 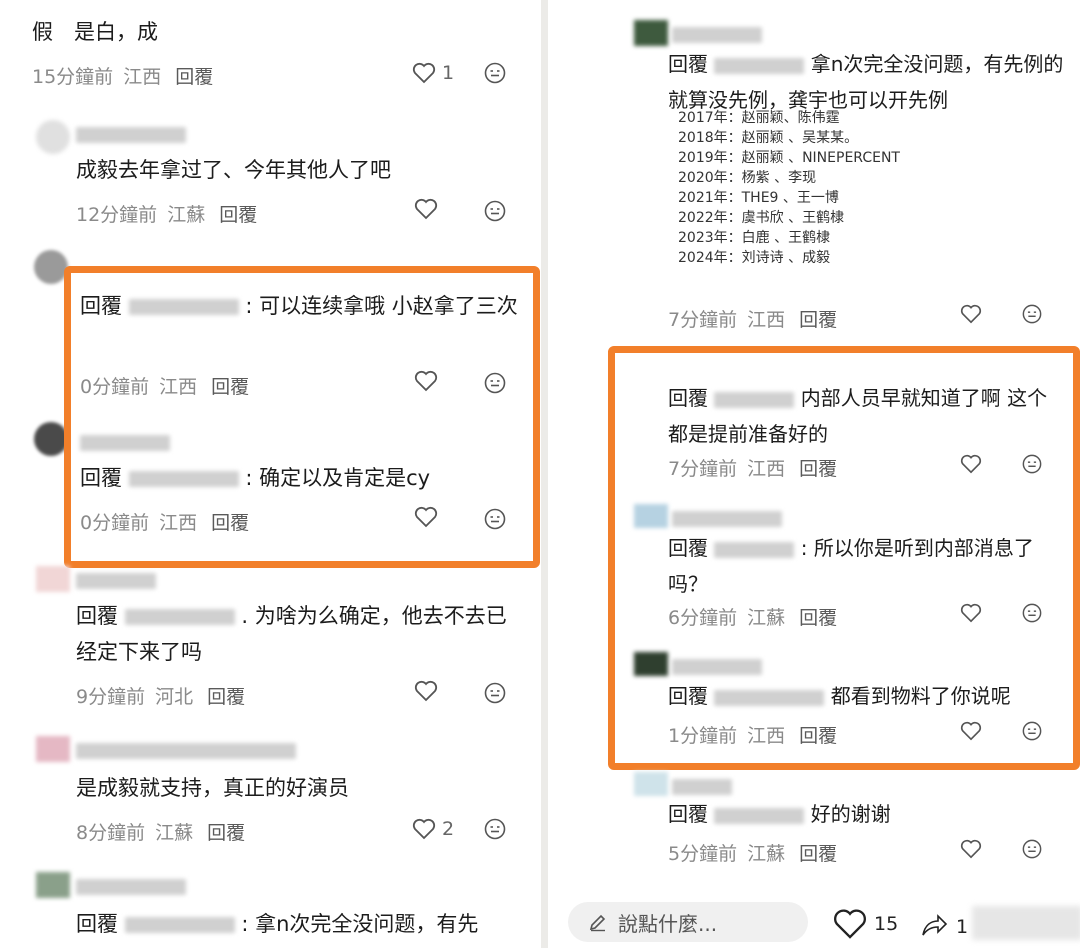 I want to click on comment-meta: 8分鐘前 江蘇 回覆, so click(x=161, y=833).